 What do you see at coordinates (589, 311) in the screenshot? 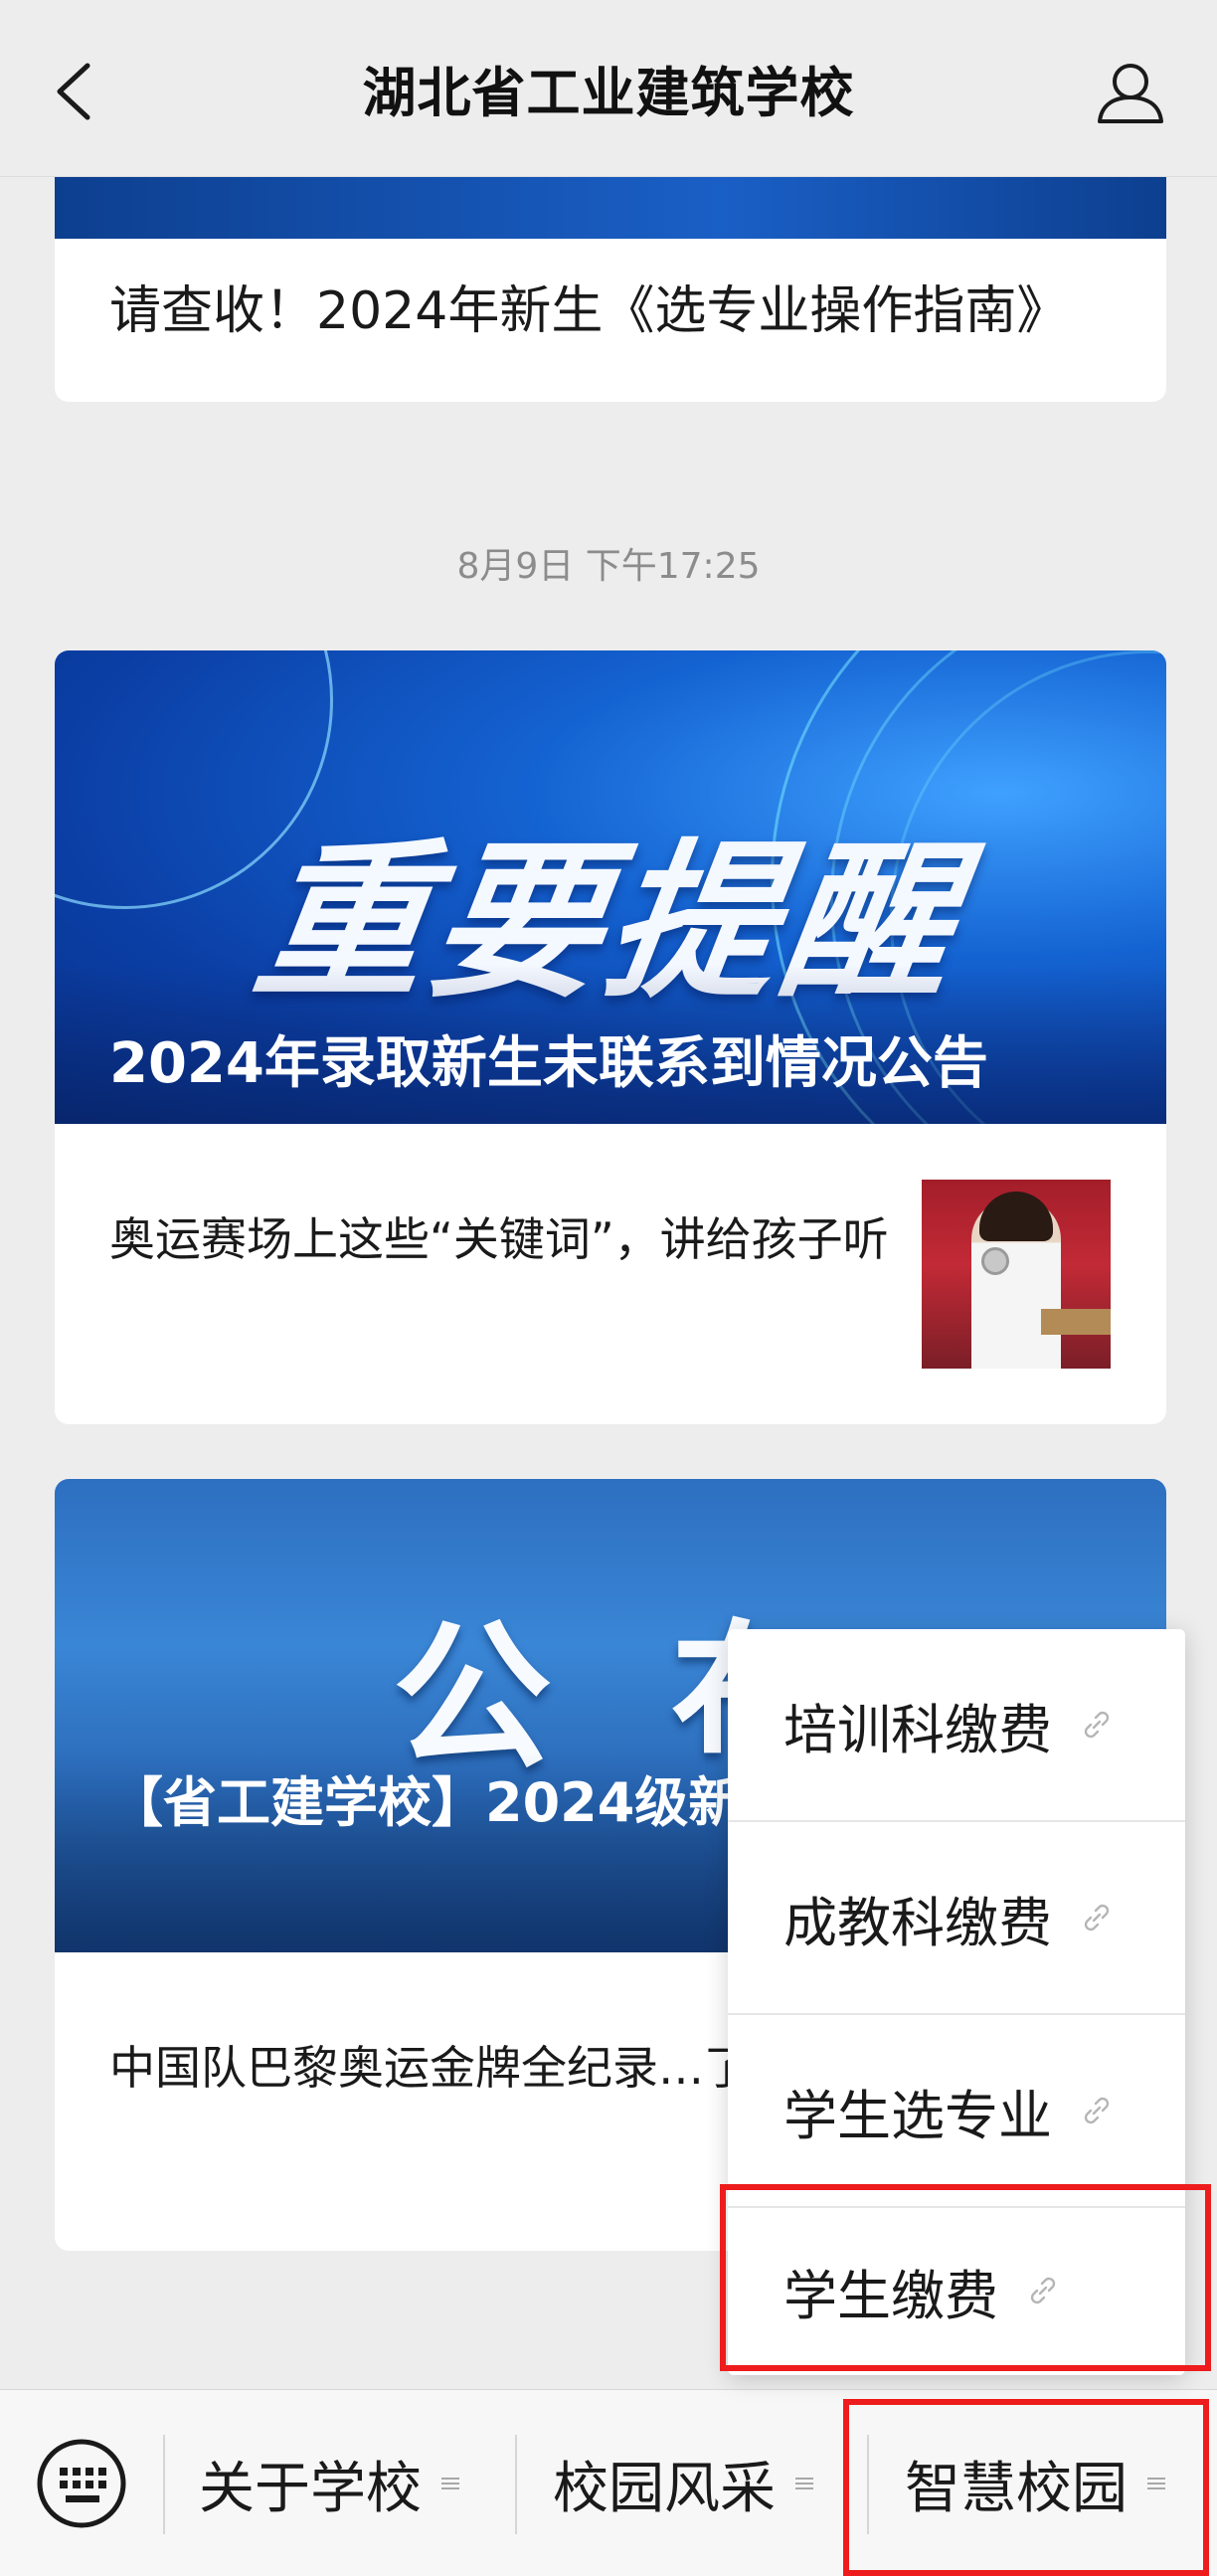
I see `article-headline: 请查收！2024年新生《选专业操作指南》` at bounding box center [589, 311].